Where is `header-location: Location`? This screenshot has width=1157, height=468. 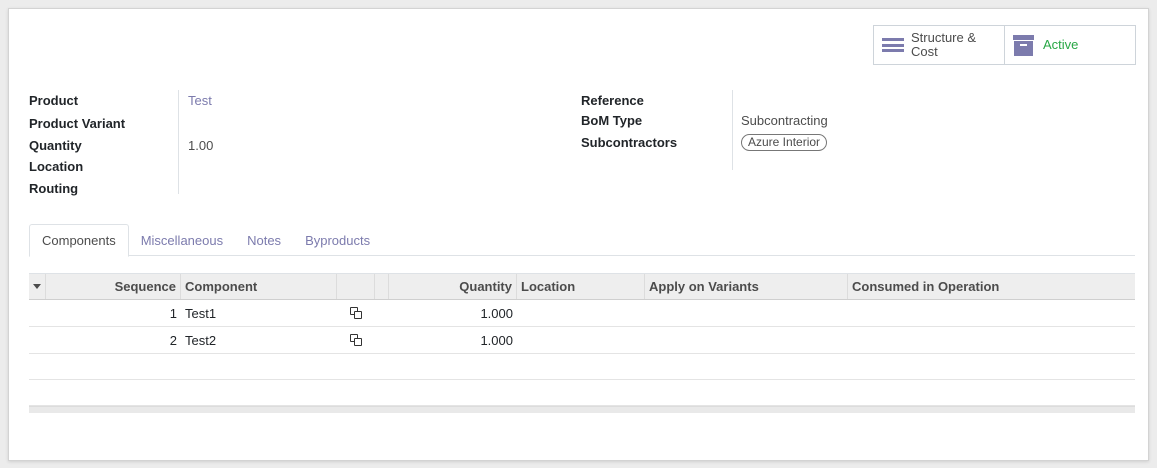 header-location: Location is located at coordinates (581, 286).